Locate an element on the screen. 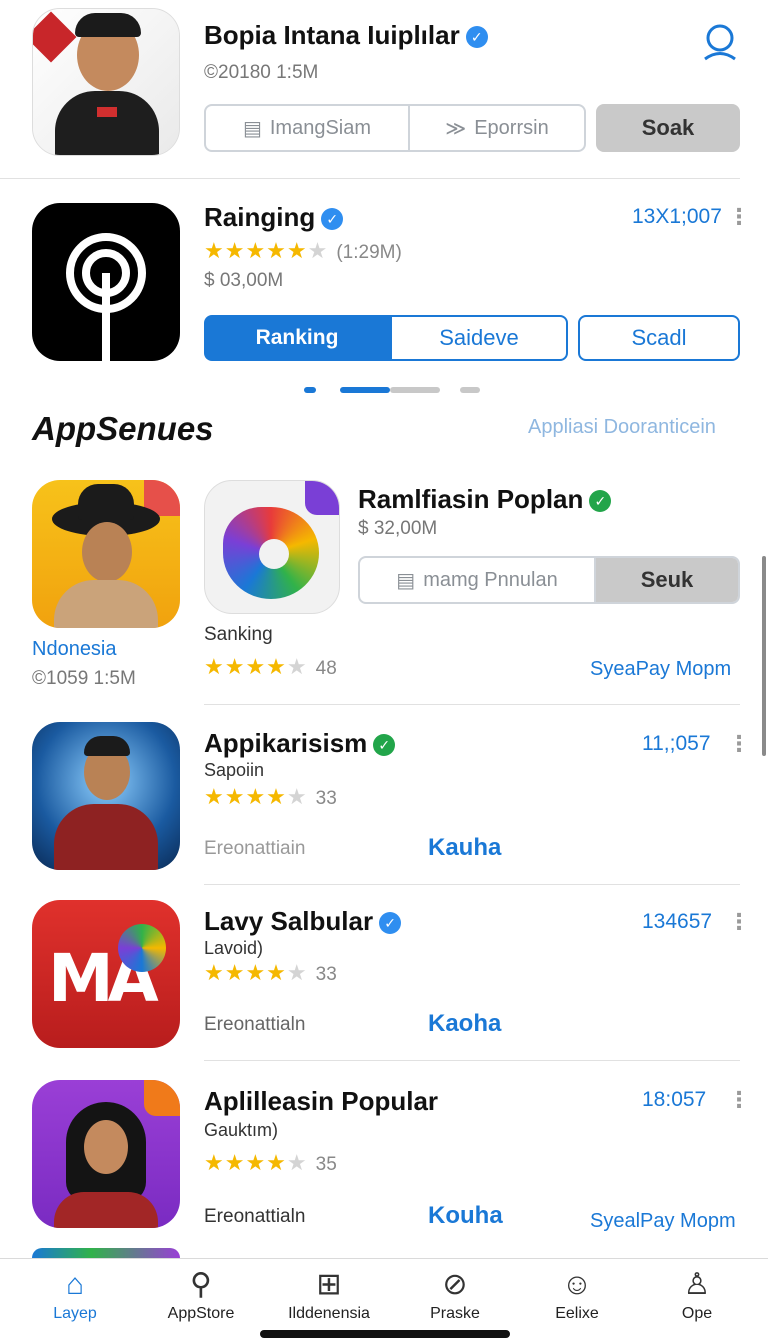 The height and width of the screenshot is (1344, 768). tab-label: Layep is located at coordinates (75, 1313).